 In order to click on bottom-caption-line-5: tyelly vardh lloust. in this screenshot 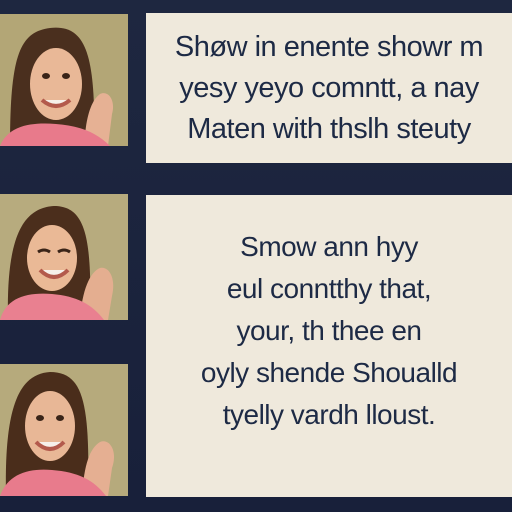, I will do `click(329, 414)`.